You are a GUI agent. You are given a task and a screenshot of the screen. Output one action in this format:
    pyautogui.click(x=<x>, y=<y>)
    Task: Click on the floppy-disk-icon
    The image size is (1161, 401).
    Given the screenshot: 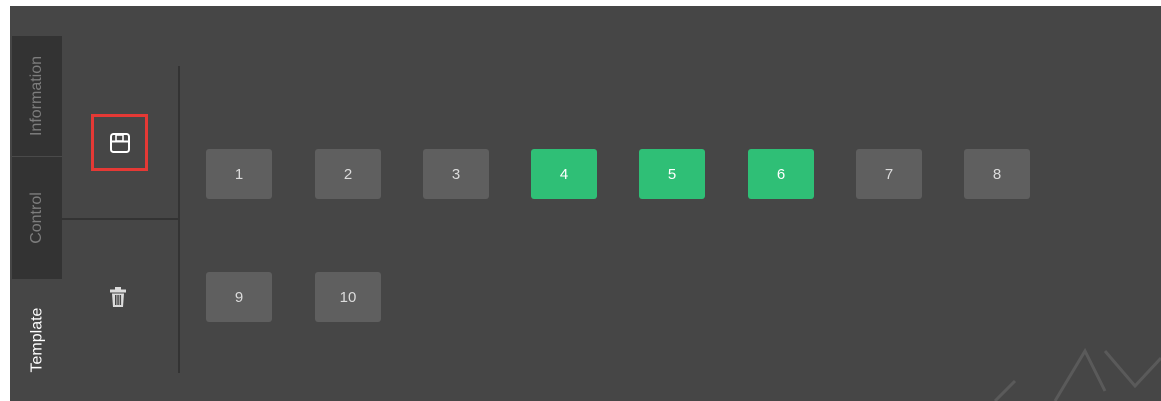 What is the action you would take?
    pyautogui.click(x=119, y=142)
    